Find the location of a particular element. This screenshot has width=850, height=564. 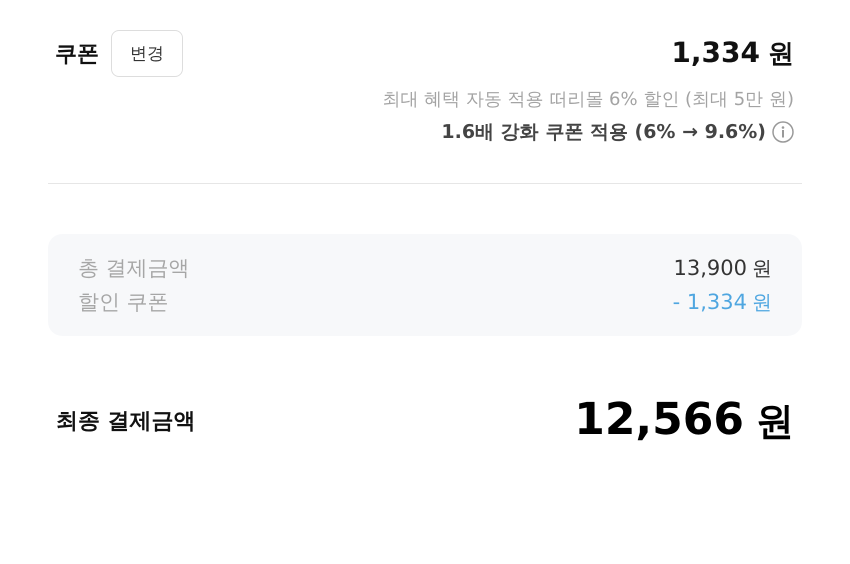

change-button: 변경 is located at coordinates (147, 53).